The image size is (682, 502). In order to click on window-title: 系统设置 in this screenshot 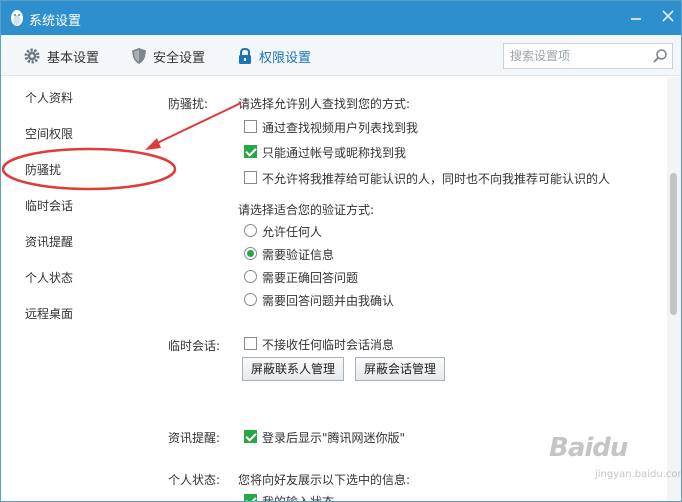, I will do `click(55, 21)`.